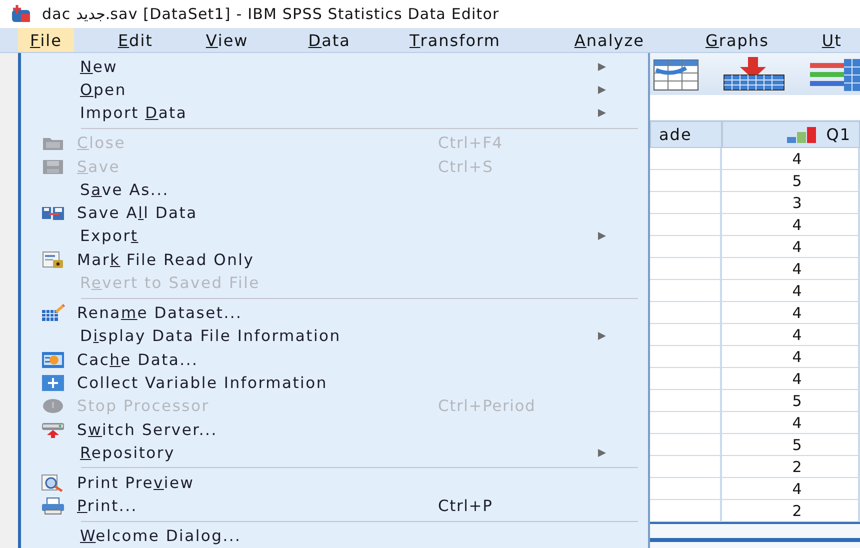 The height and width of the screenshot is (548, 860). What do you see at coordinates (53, 313) in the screenshot?
I see `table-pencil-icon` at bounding box center [53, 313].